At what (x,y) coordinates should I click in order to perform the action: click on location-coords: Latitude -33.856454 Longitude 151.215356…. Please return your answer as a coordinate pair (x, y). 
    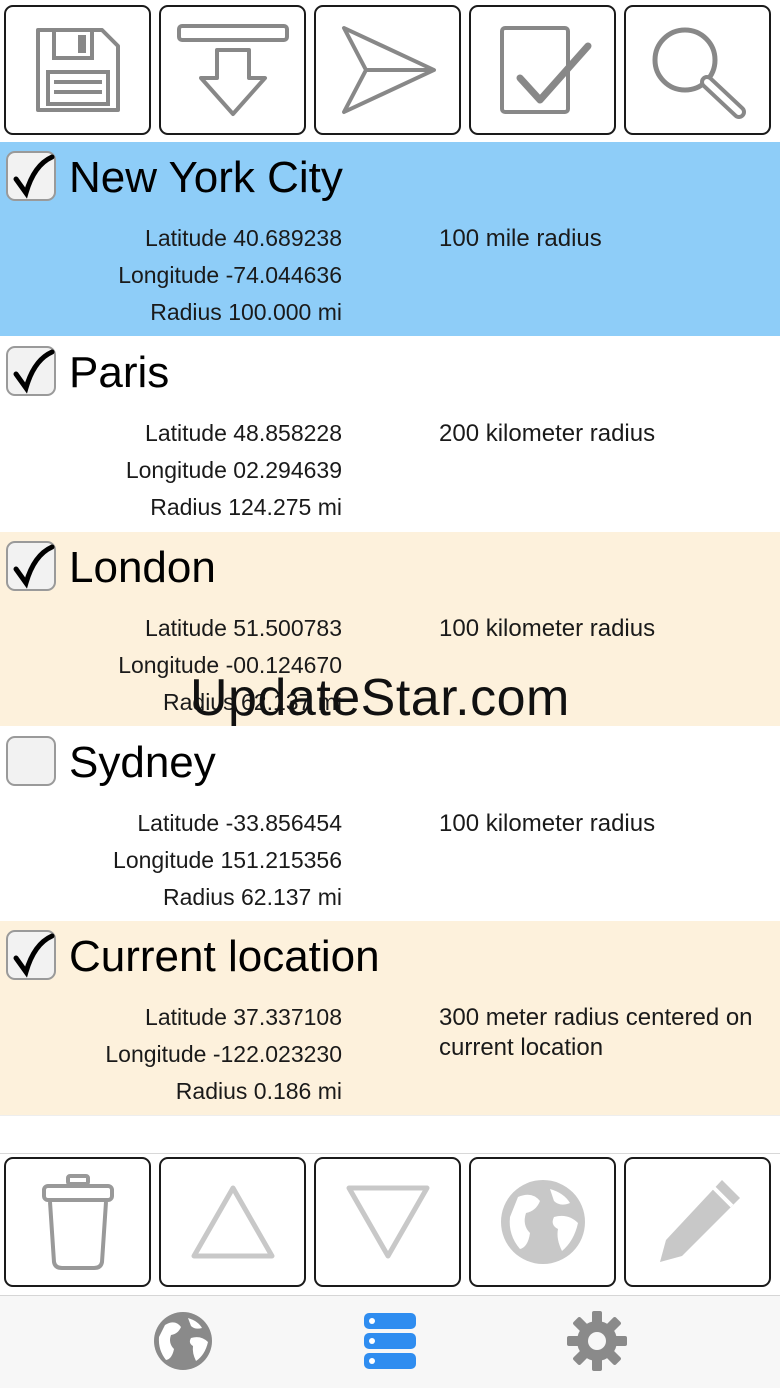
    Looking at the image, I should click on (171, 860).